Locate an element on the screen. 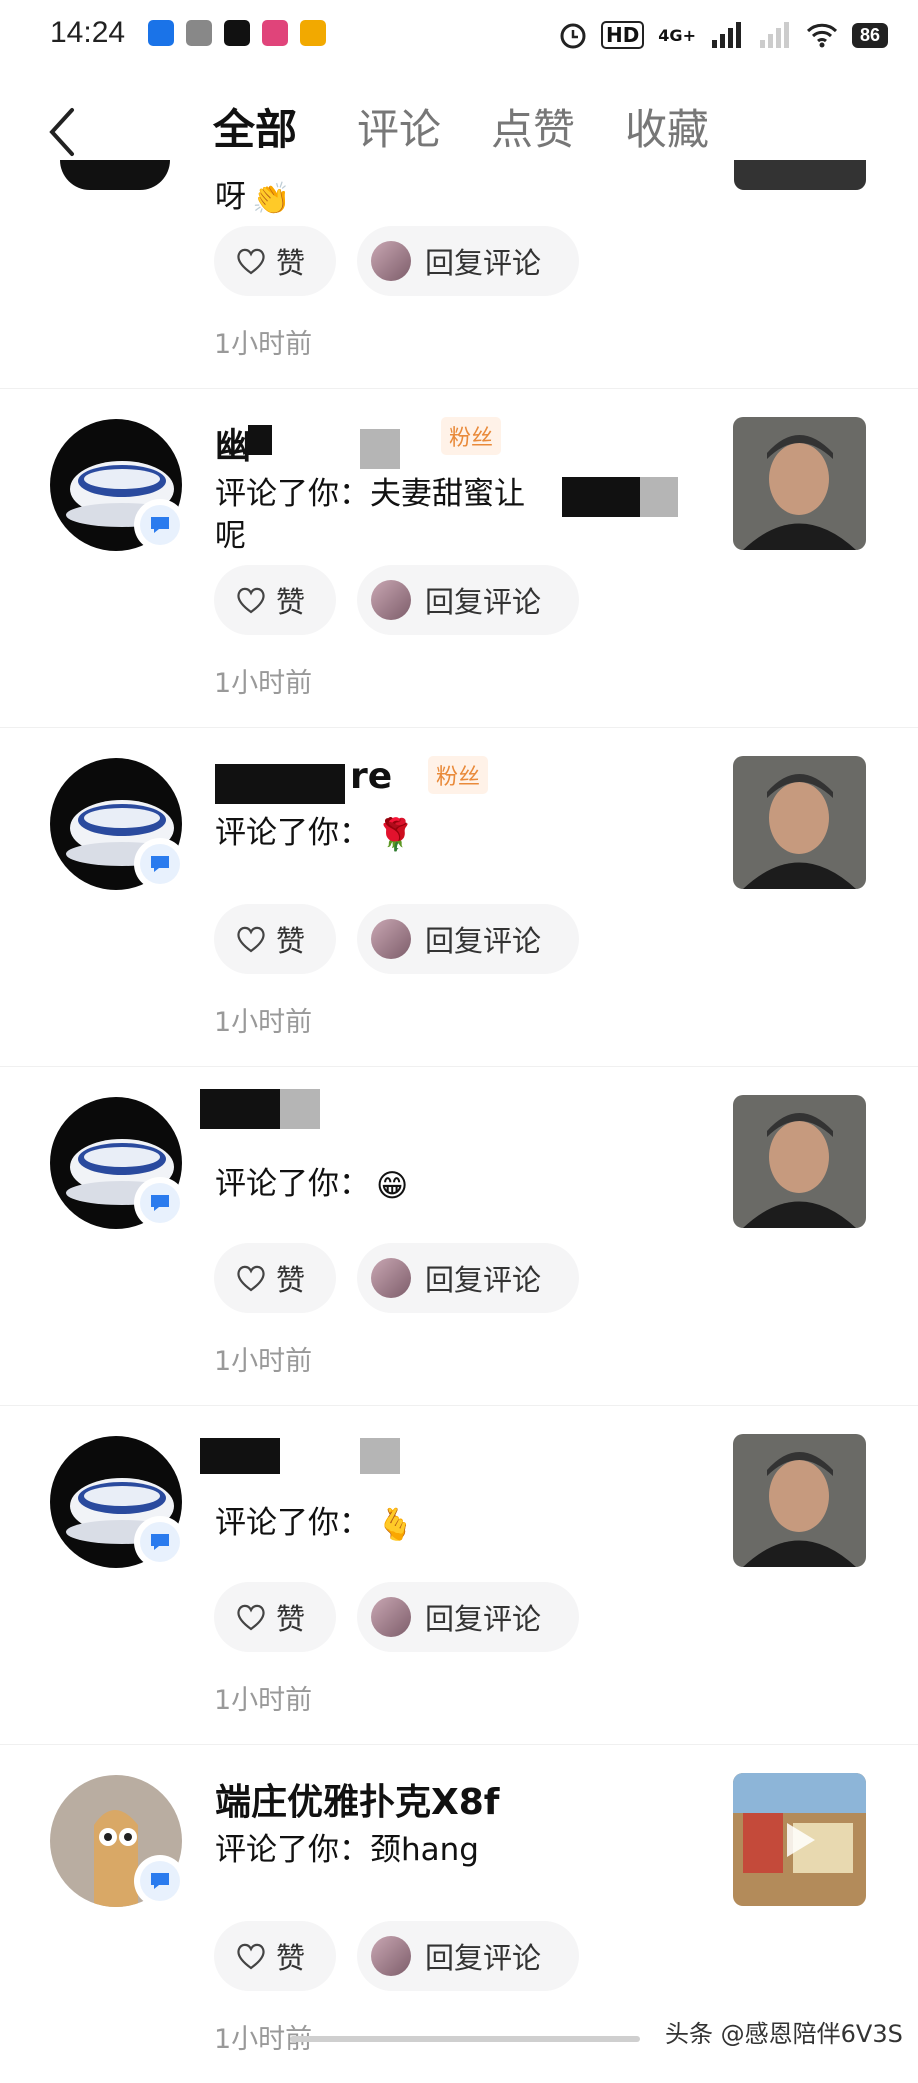 Image resolution: width=918 pixels, height=2083 pixels. comment-text: 评论了你： 😁 is located at coordinates (460, 1185).